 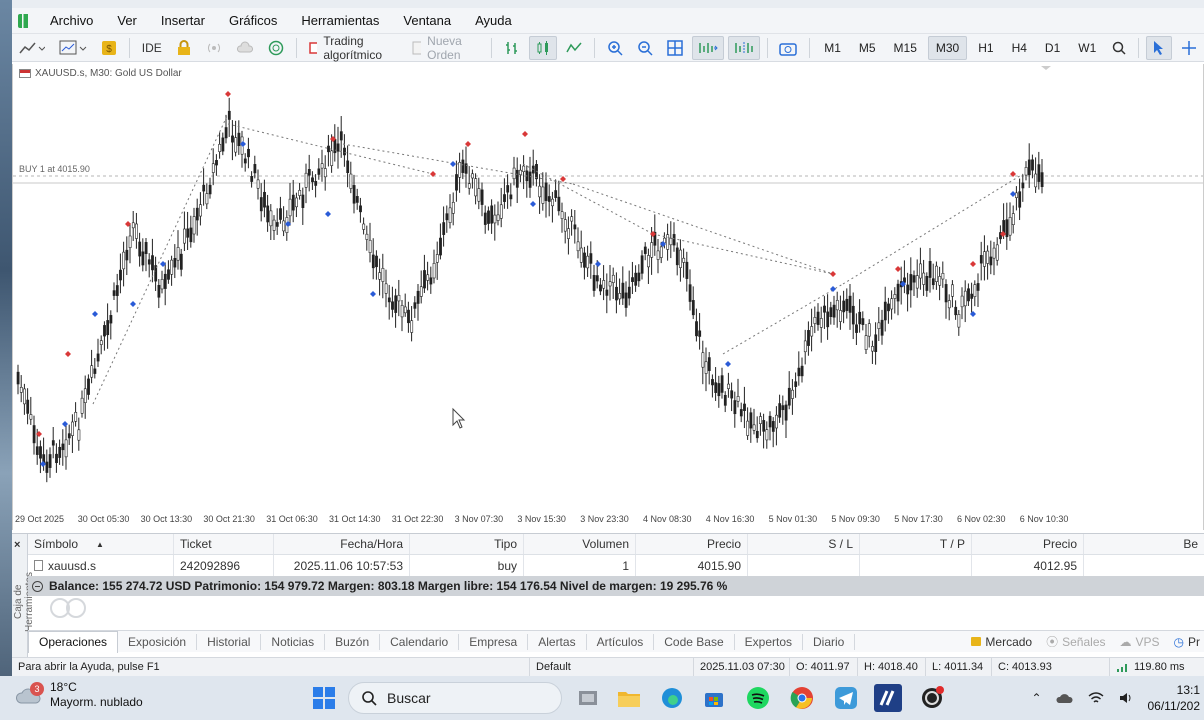 What do you see at coordinates (427, 20) in the screenshot?
I see `menu-ventana: Ventana` at bounding box center [427, 20].